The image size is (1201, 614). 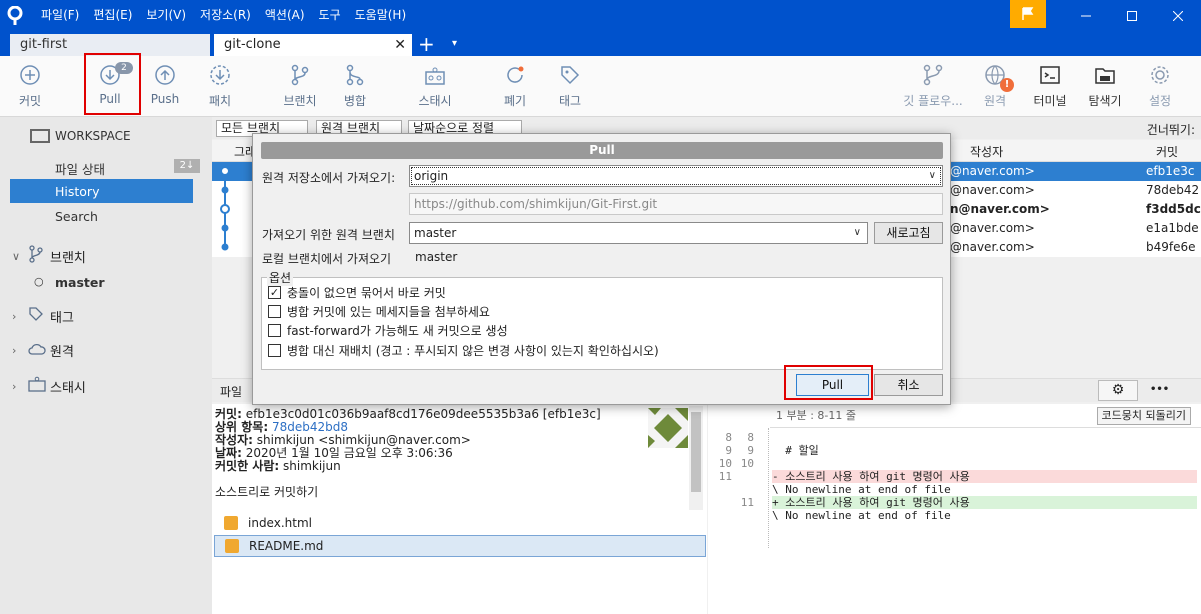 I want to click on remote-branch-select: master ∨, so click(x=638, y=233).